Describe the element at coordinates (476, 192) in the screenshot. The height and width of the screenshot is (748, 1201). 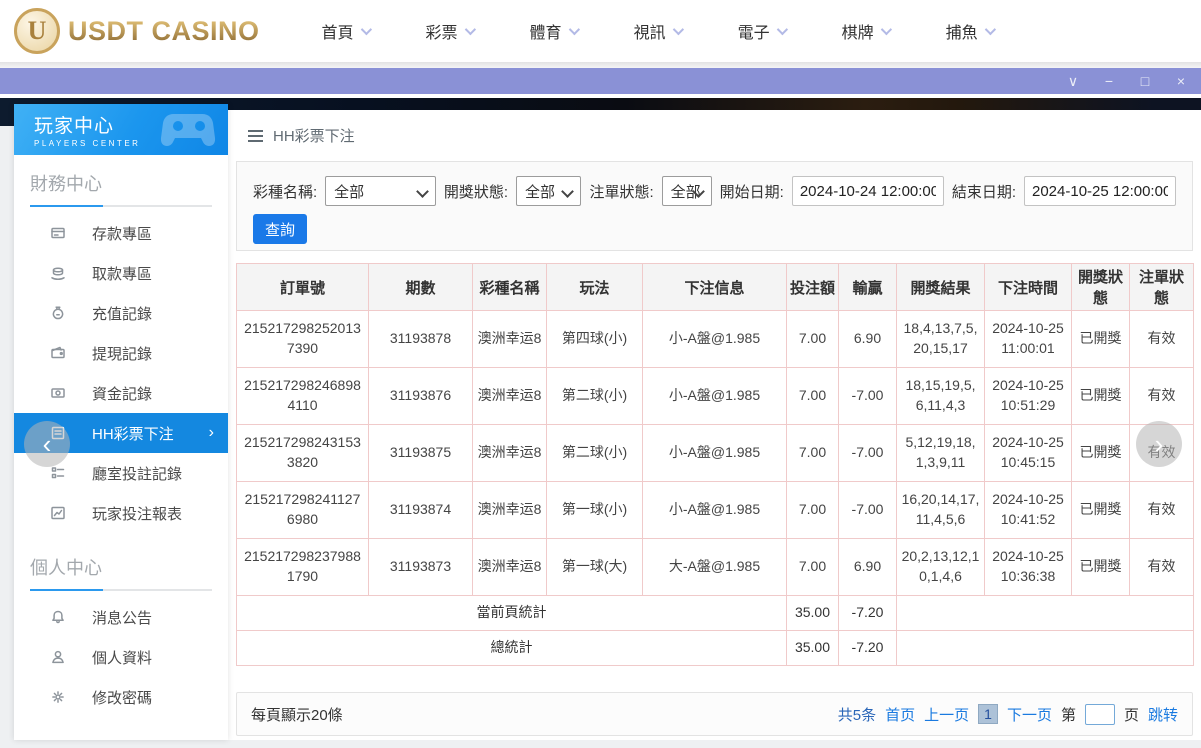
I see `draw-status-label: 開獎狀態:` at that location.